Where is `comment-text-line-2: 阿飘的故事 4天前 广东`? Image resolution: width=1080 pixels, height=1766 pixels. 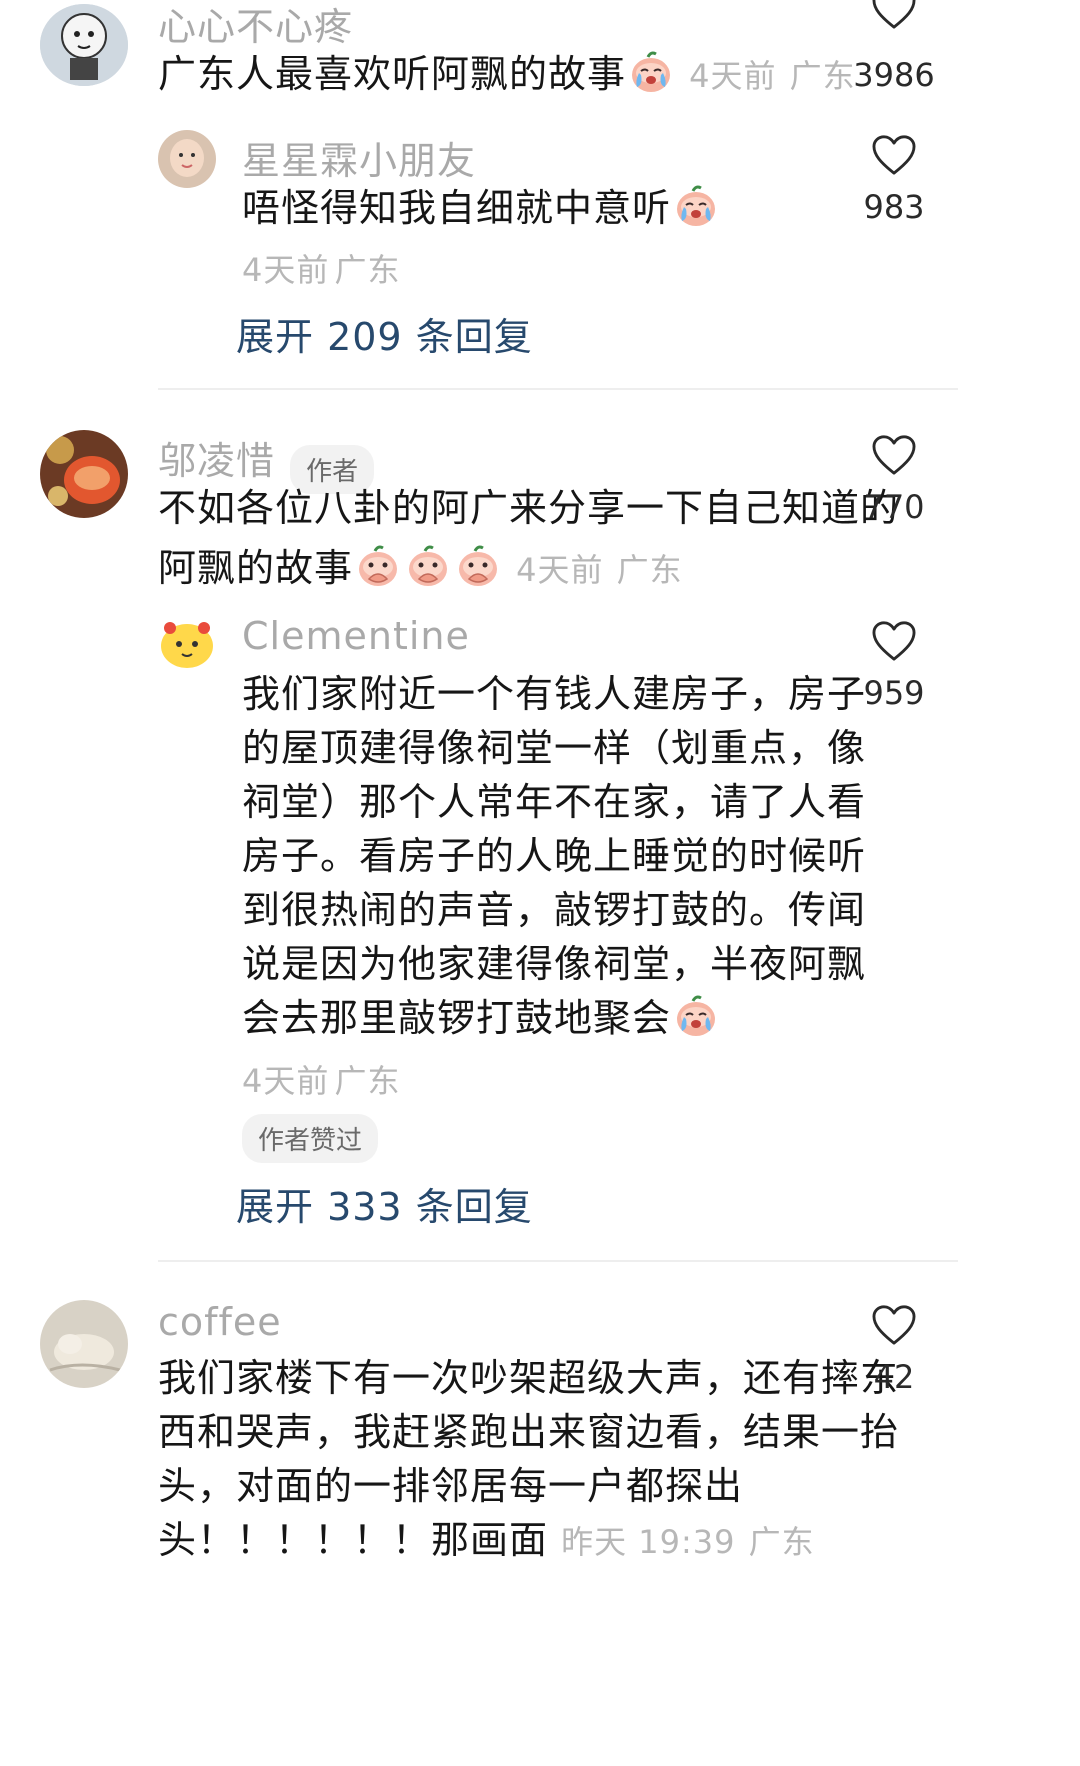 comment-text-line-2: 阿飘的故事 4天前 广东 is located at coordinates (498, 569).